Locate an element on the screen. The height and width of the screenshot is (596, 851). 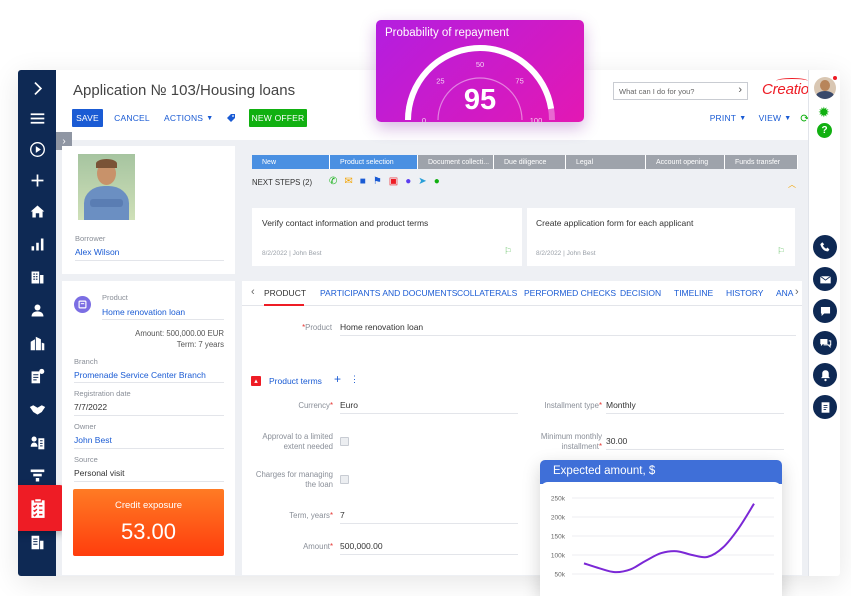
actions-button: ACTIONS ▼ is located at coordinates (188, 118).